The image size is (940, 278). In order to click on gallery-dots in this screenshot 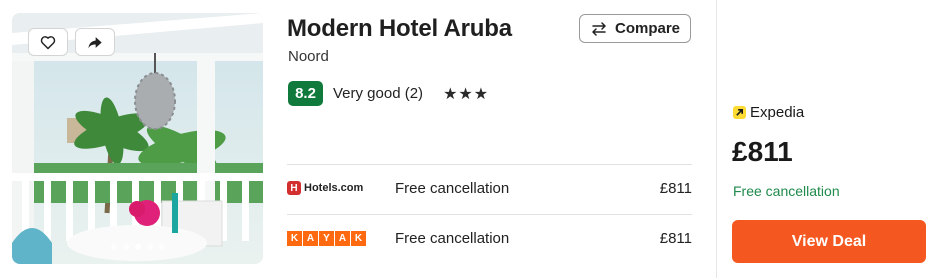, I will do `click(137, 247)`.